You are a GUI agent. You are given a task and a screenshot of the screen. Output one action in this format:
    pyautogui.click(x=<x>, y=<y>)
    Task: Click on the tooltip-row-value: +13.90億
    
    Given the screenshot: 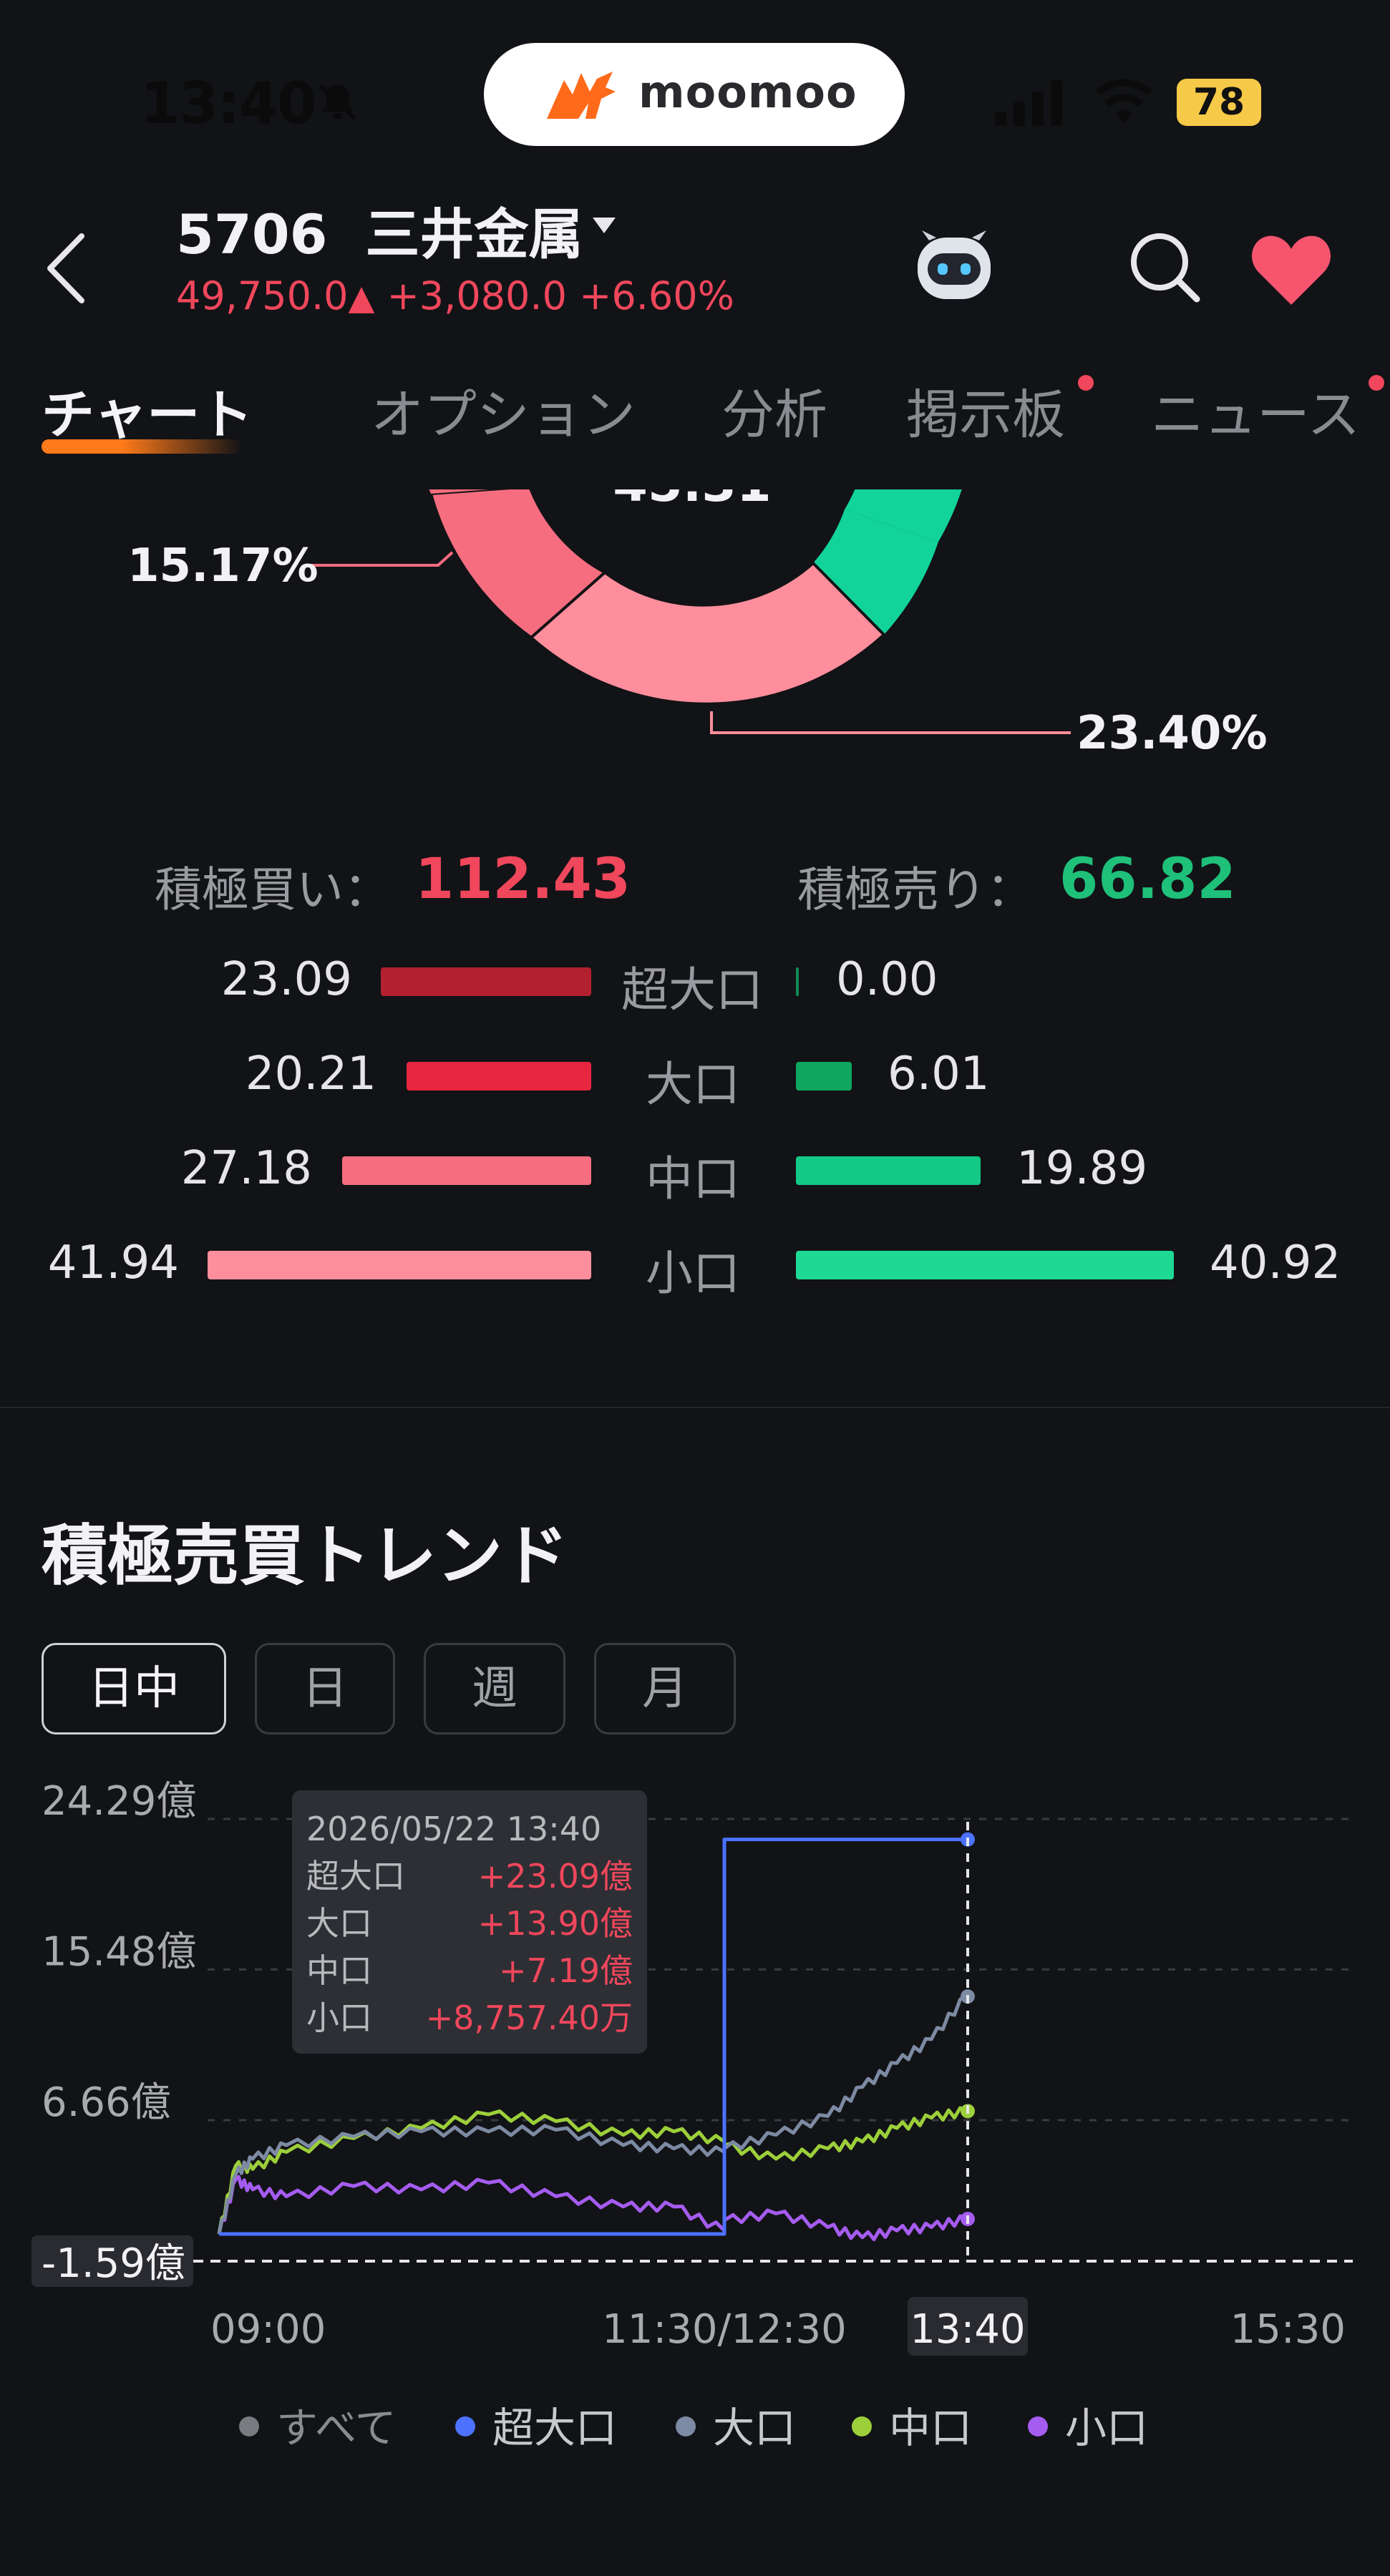 What is the action you would take?
    pyautogui.click(x=555, y=1923)
    